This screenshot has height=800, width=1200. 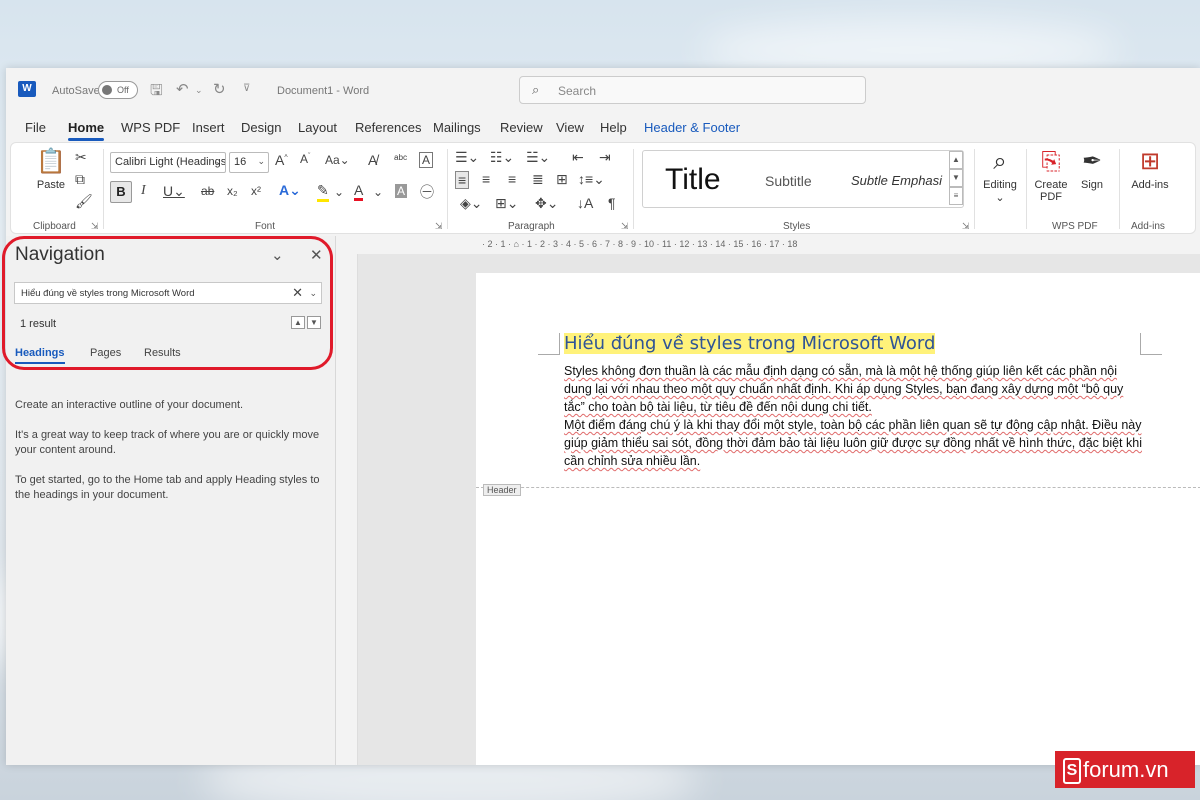 I want to click on redo-icon: ↻, so click(x=219, y=89).